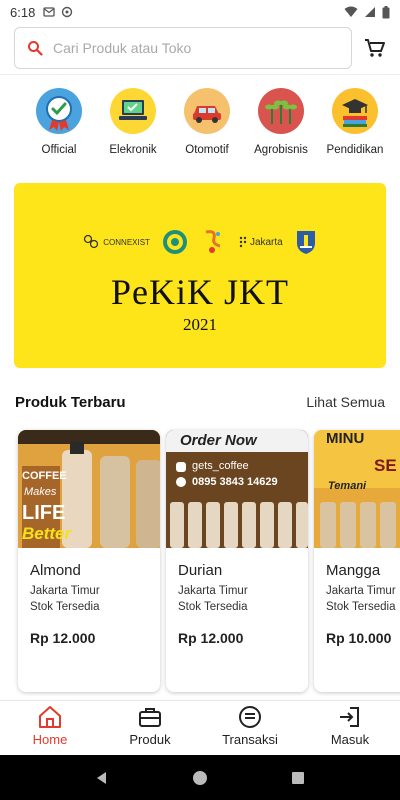  I want to click on status-bar: 6:18, so click(200, 12).